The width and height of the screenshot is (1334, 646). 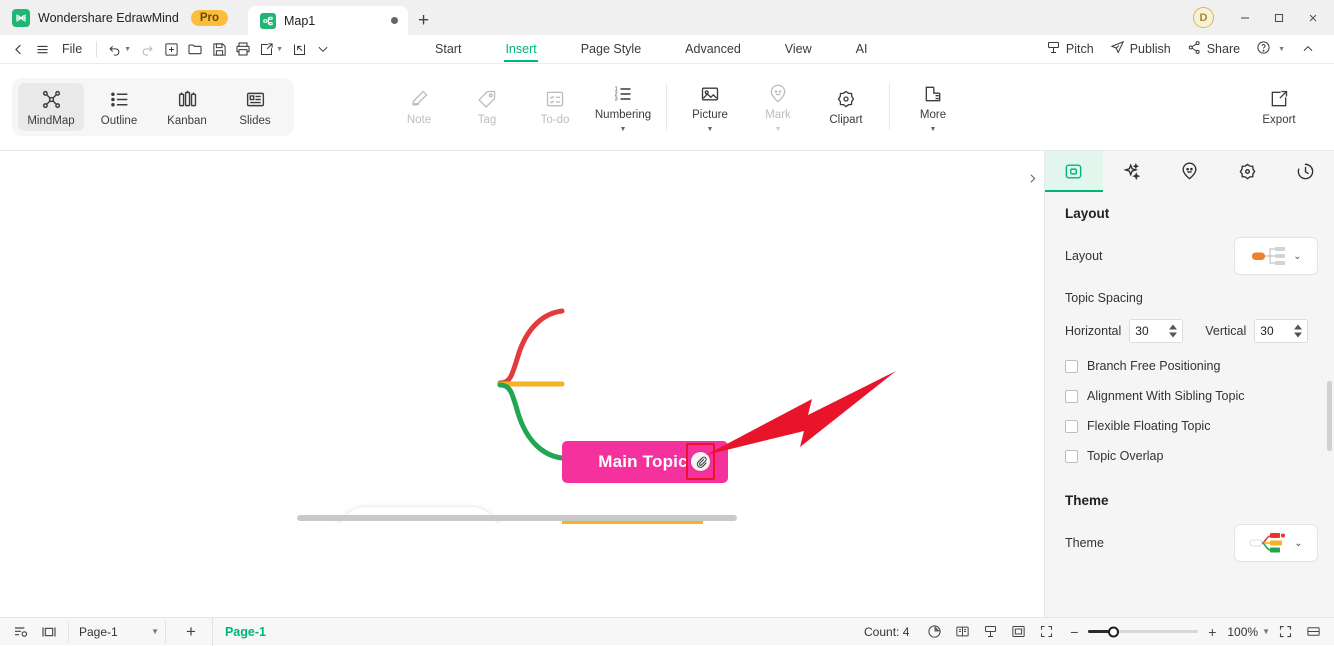 What do you see at coordinates (1212, 632) in the screenshot?
I see `zoom-in-button: +` at bounding box center [1212, 632].